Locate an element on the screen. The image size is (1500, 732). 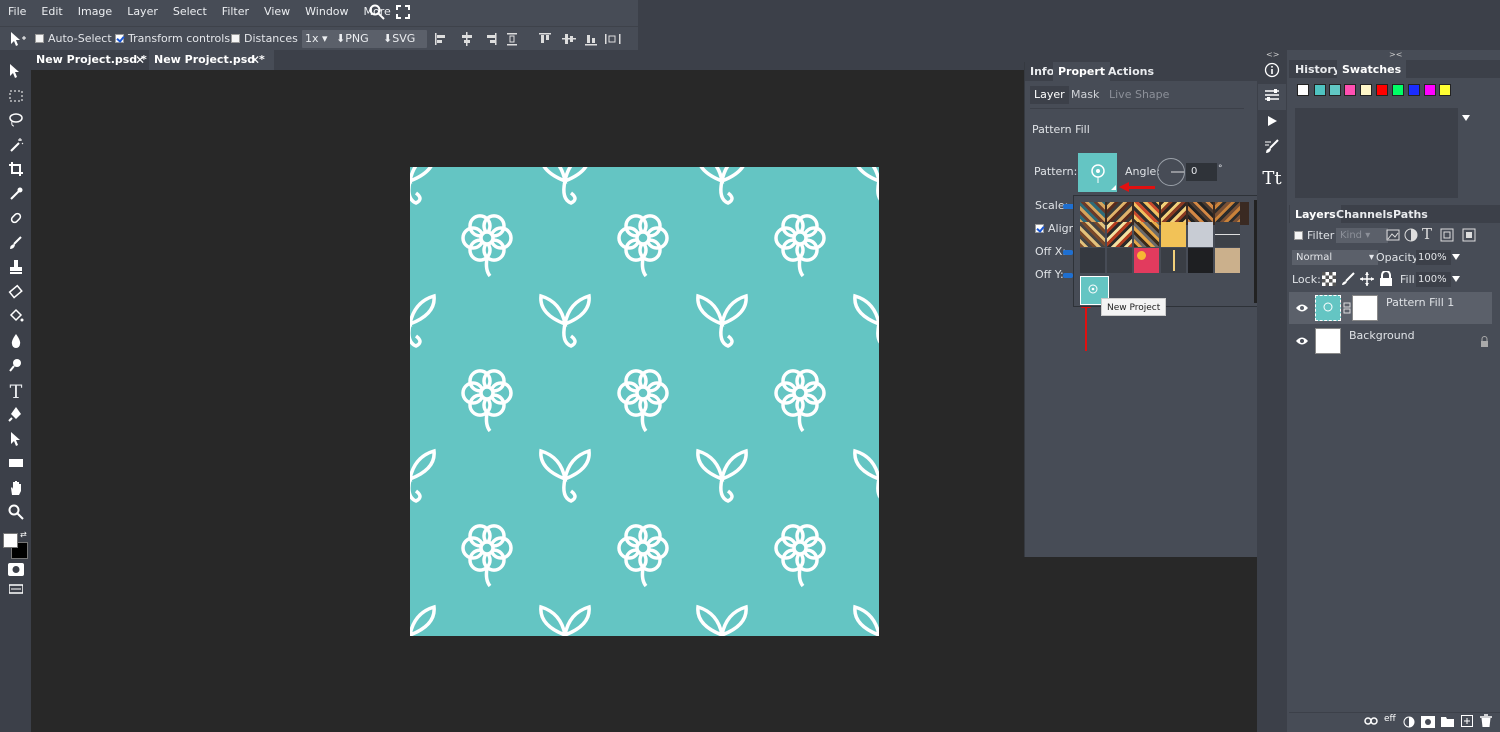
adjustment-filter-icon is located at coordinates (1411, 235).